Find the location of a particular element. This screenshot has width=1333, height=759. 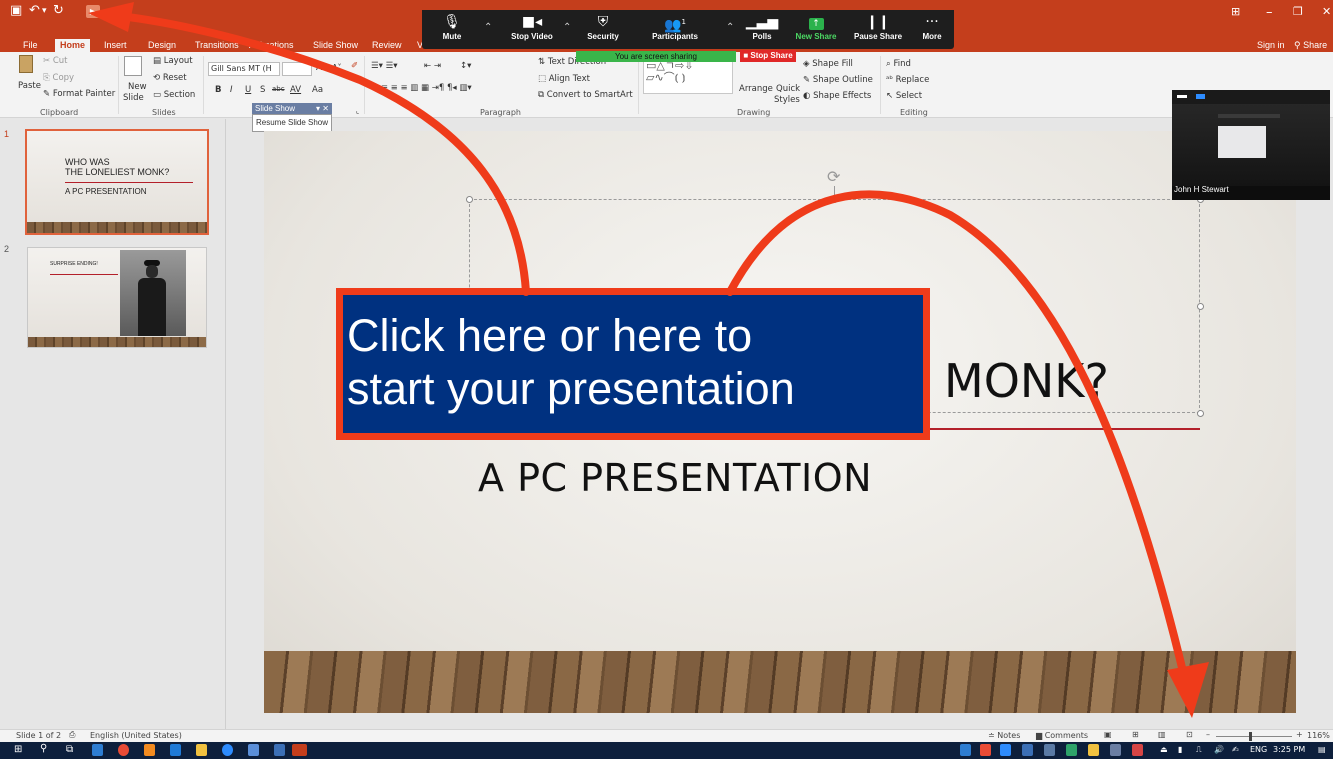

character-spacing-button: AV is located at coordinates (295, 90).